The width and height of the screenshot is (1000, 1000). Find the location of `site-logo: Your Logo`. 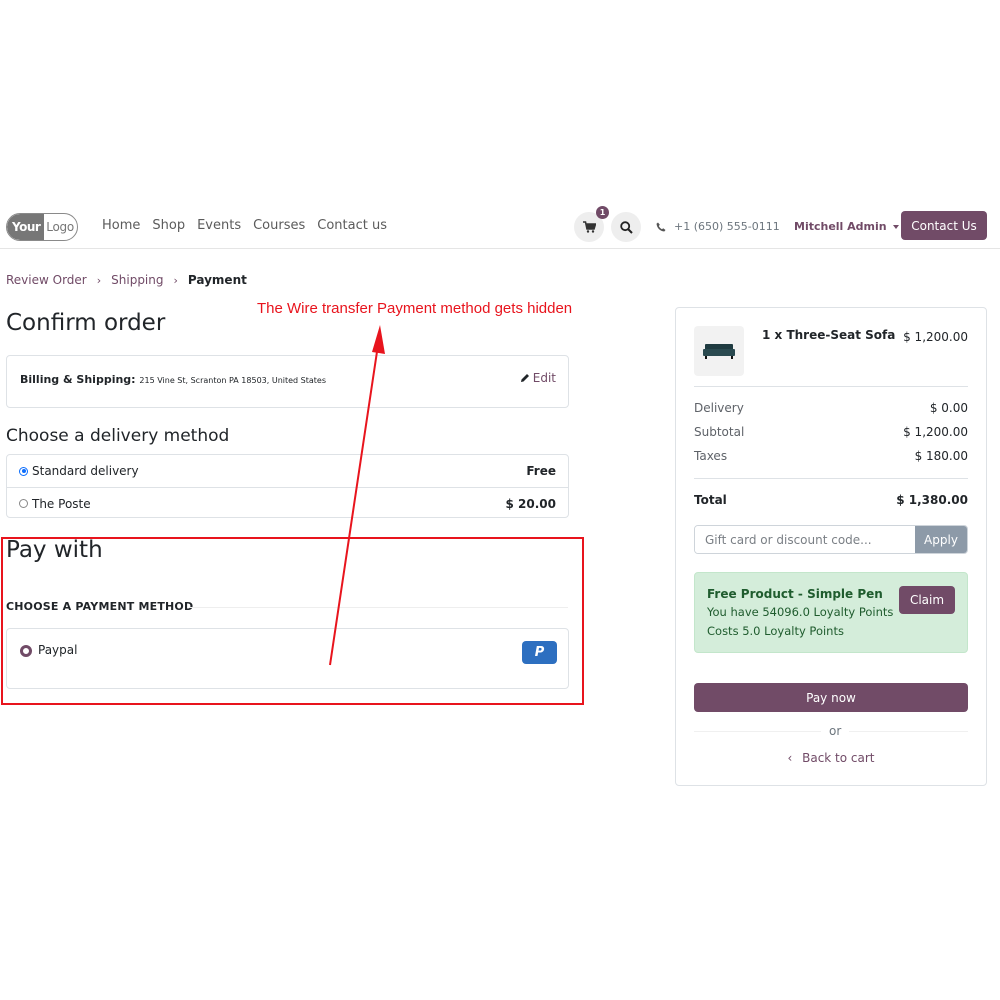

site-logo: Your Logo is located at coordinates (42, 227).